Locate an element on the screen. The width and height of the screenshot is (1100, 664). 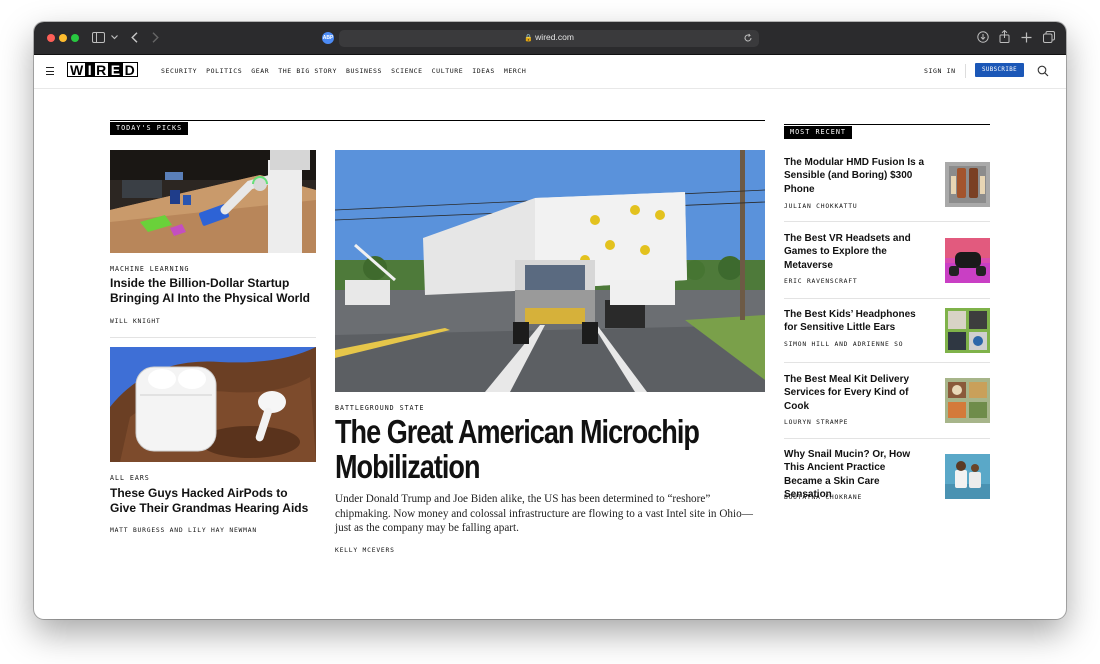
subscribe-button: SUBSCRIBE is located at coordinates (999, 70).